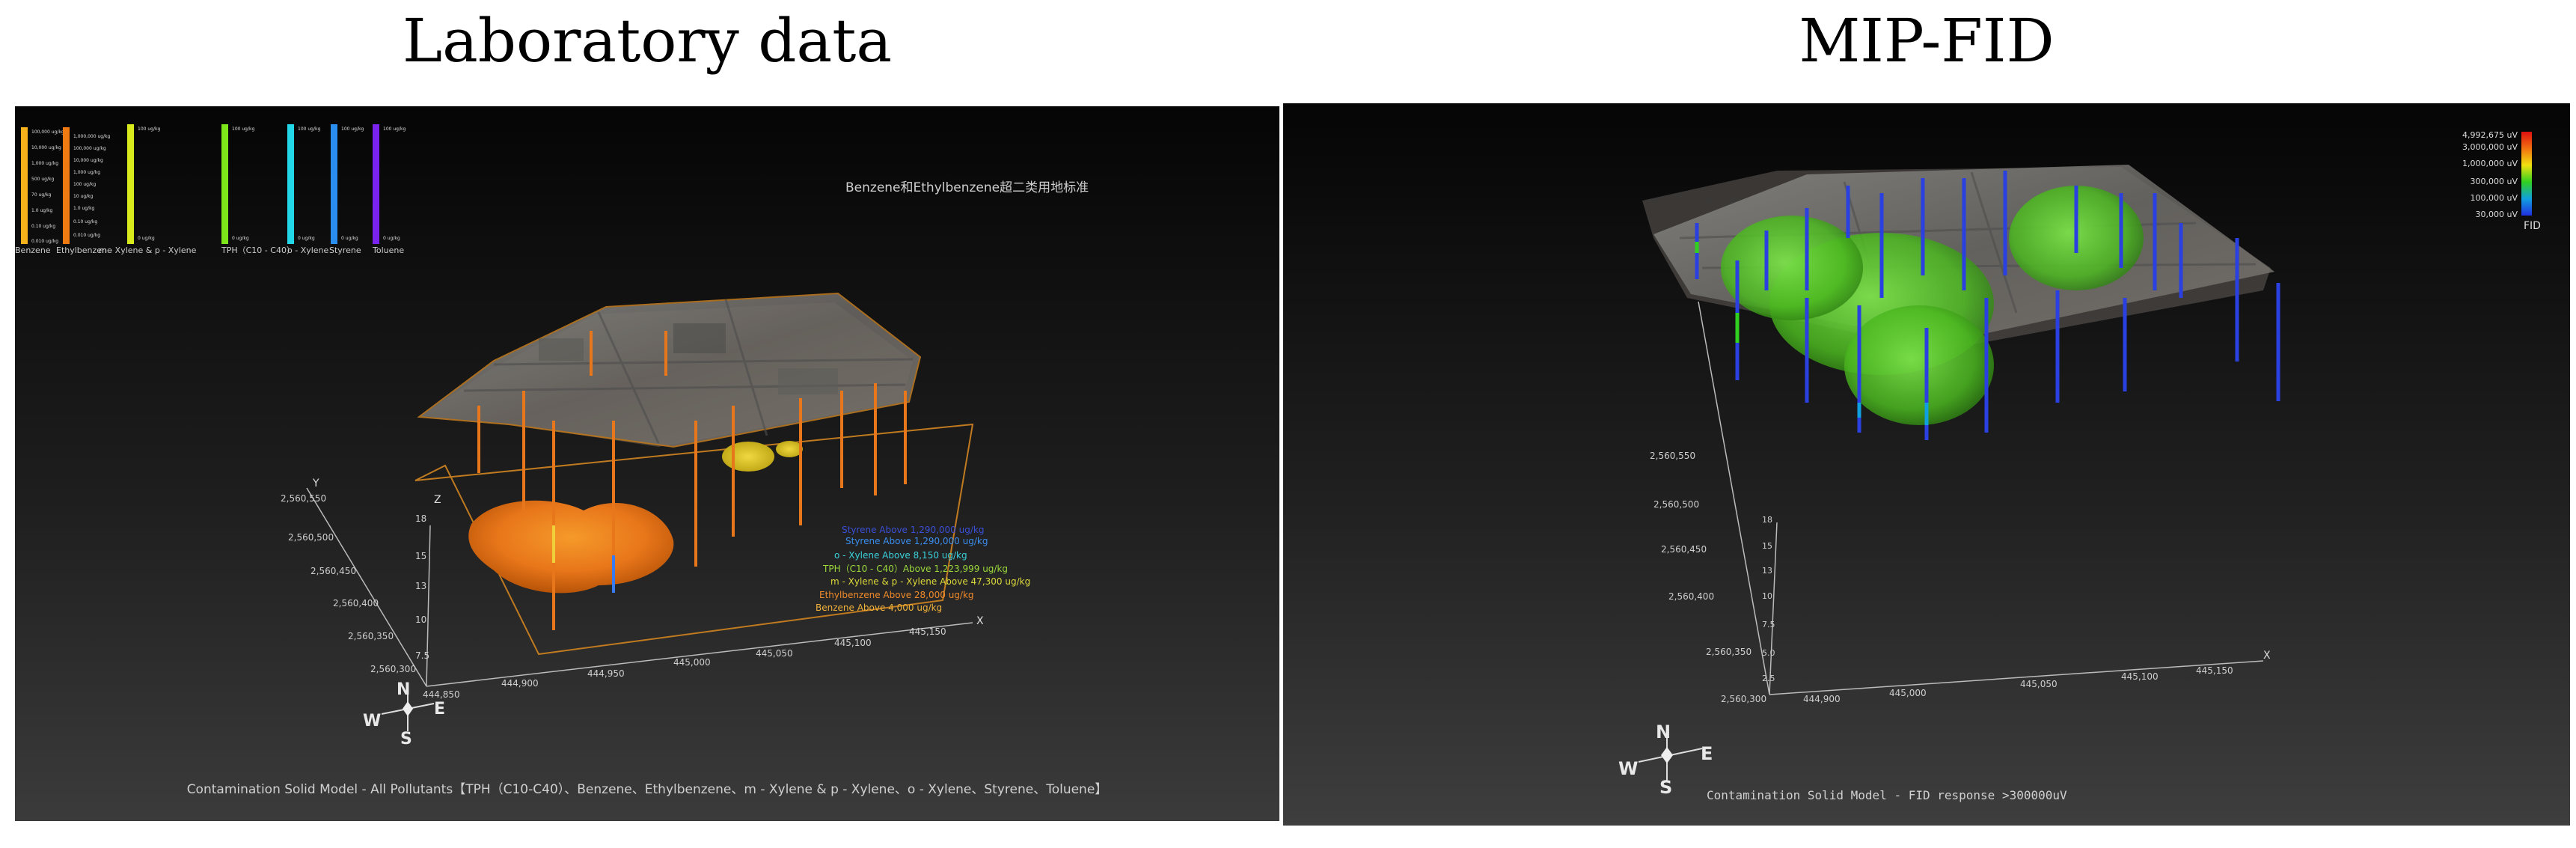  I want to click on scalebar-toluene: 100 ug/kg 0 ug/kg Toluene, so click(389, 189).